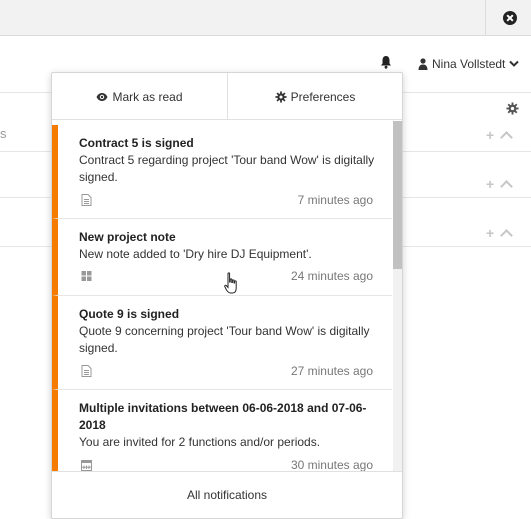  Describe the element at coordinates (147, 96) in the screenshot. I see `mark-as-read-label: Mark as read` at that location.